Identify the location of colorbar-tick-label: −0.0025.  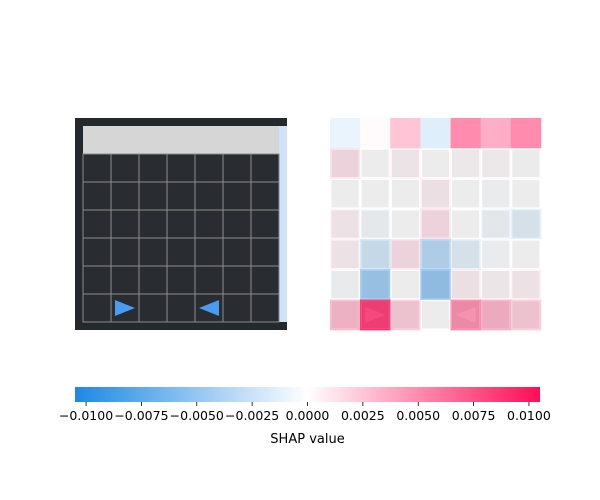
(252, 415).